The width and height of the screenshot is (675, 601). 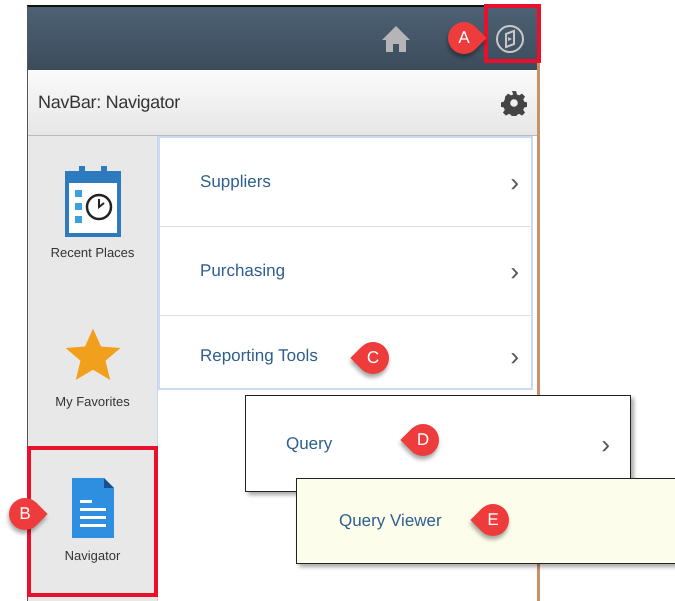 What do you see at coordinates (93, 509) in the screenshot?
I see `document-icon` at bounding box center [93, 509].